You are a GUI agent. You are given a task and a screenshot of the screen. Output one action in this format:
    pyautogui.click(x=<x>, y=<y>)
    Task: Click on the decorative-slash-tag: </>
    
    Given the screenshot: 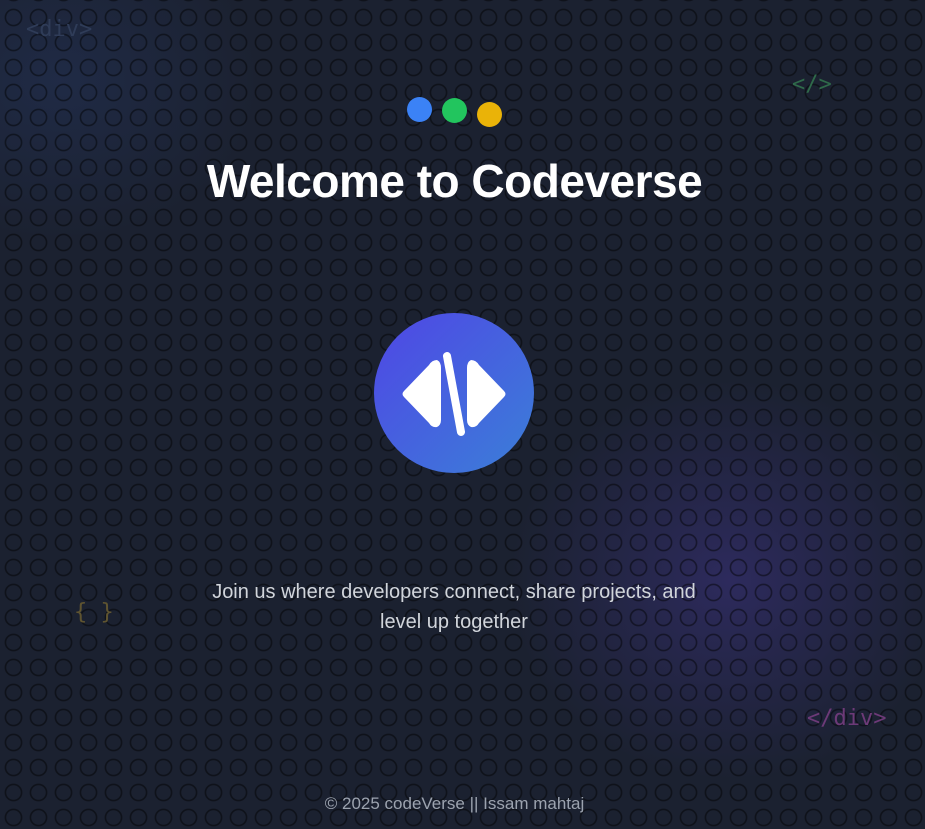 What is the action you would take?
    pyautogui.click(x=812, y=84)
    